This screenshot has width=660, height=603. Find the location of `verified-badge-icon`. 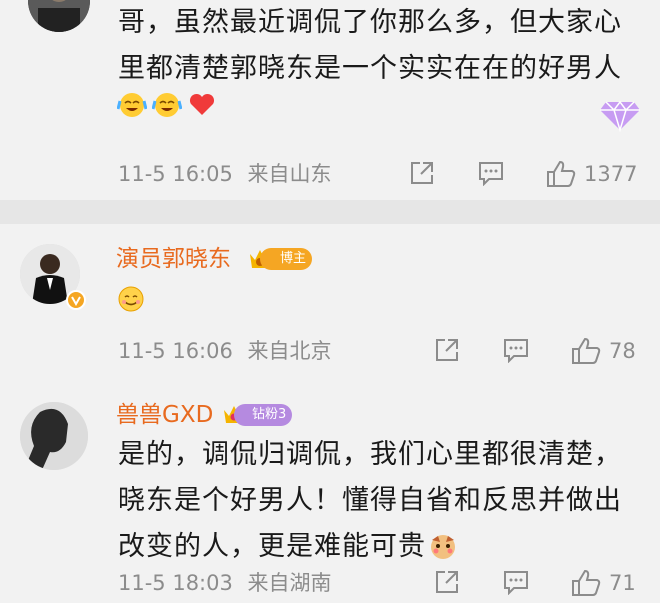

verified-badge-icon is located at coordinates (76, 300).